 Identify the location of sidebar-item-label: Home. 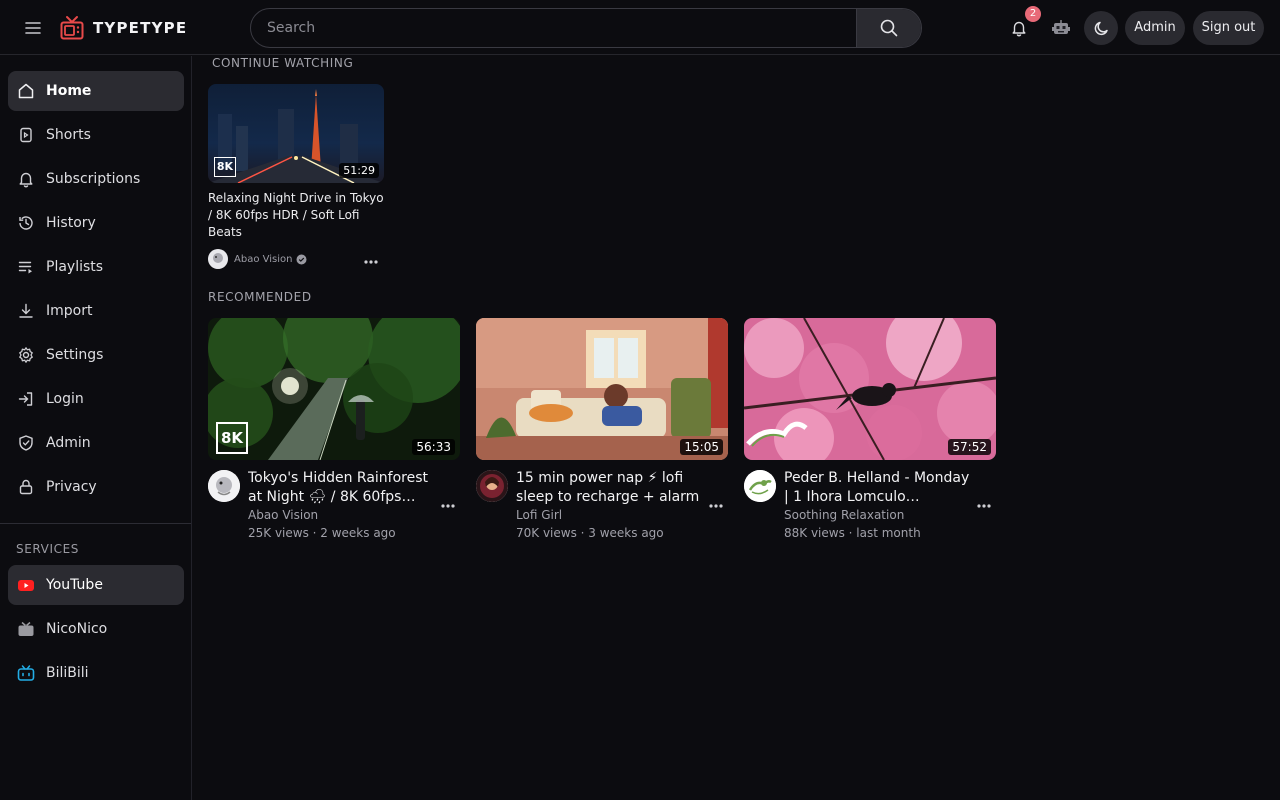
(69, 91).